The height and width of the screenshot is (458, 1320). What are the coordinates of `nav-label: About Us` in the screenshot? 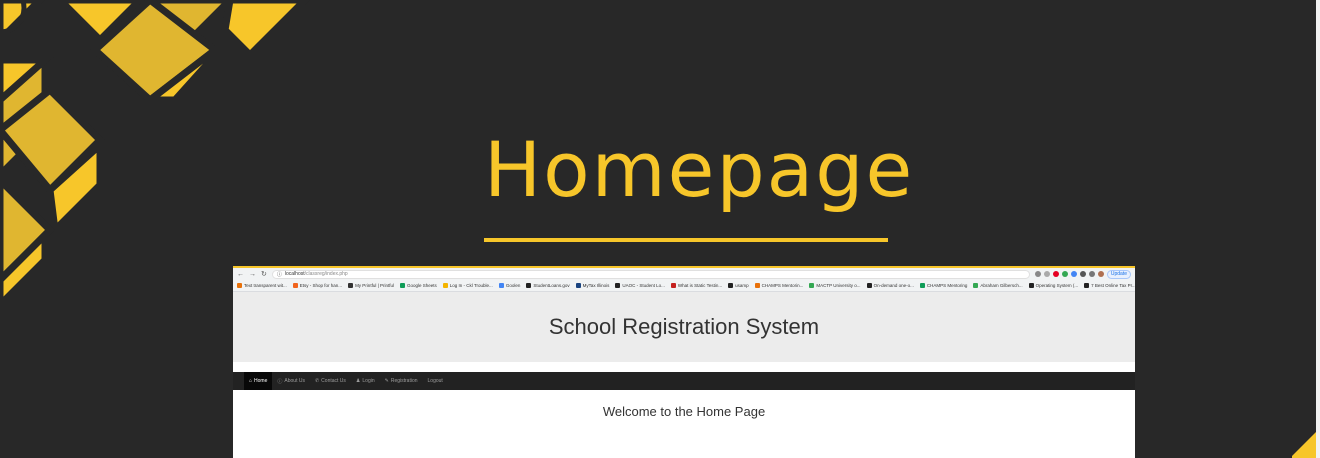 It's located at (294, 381).